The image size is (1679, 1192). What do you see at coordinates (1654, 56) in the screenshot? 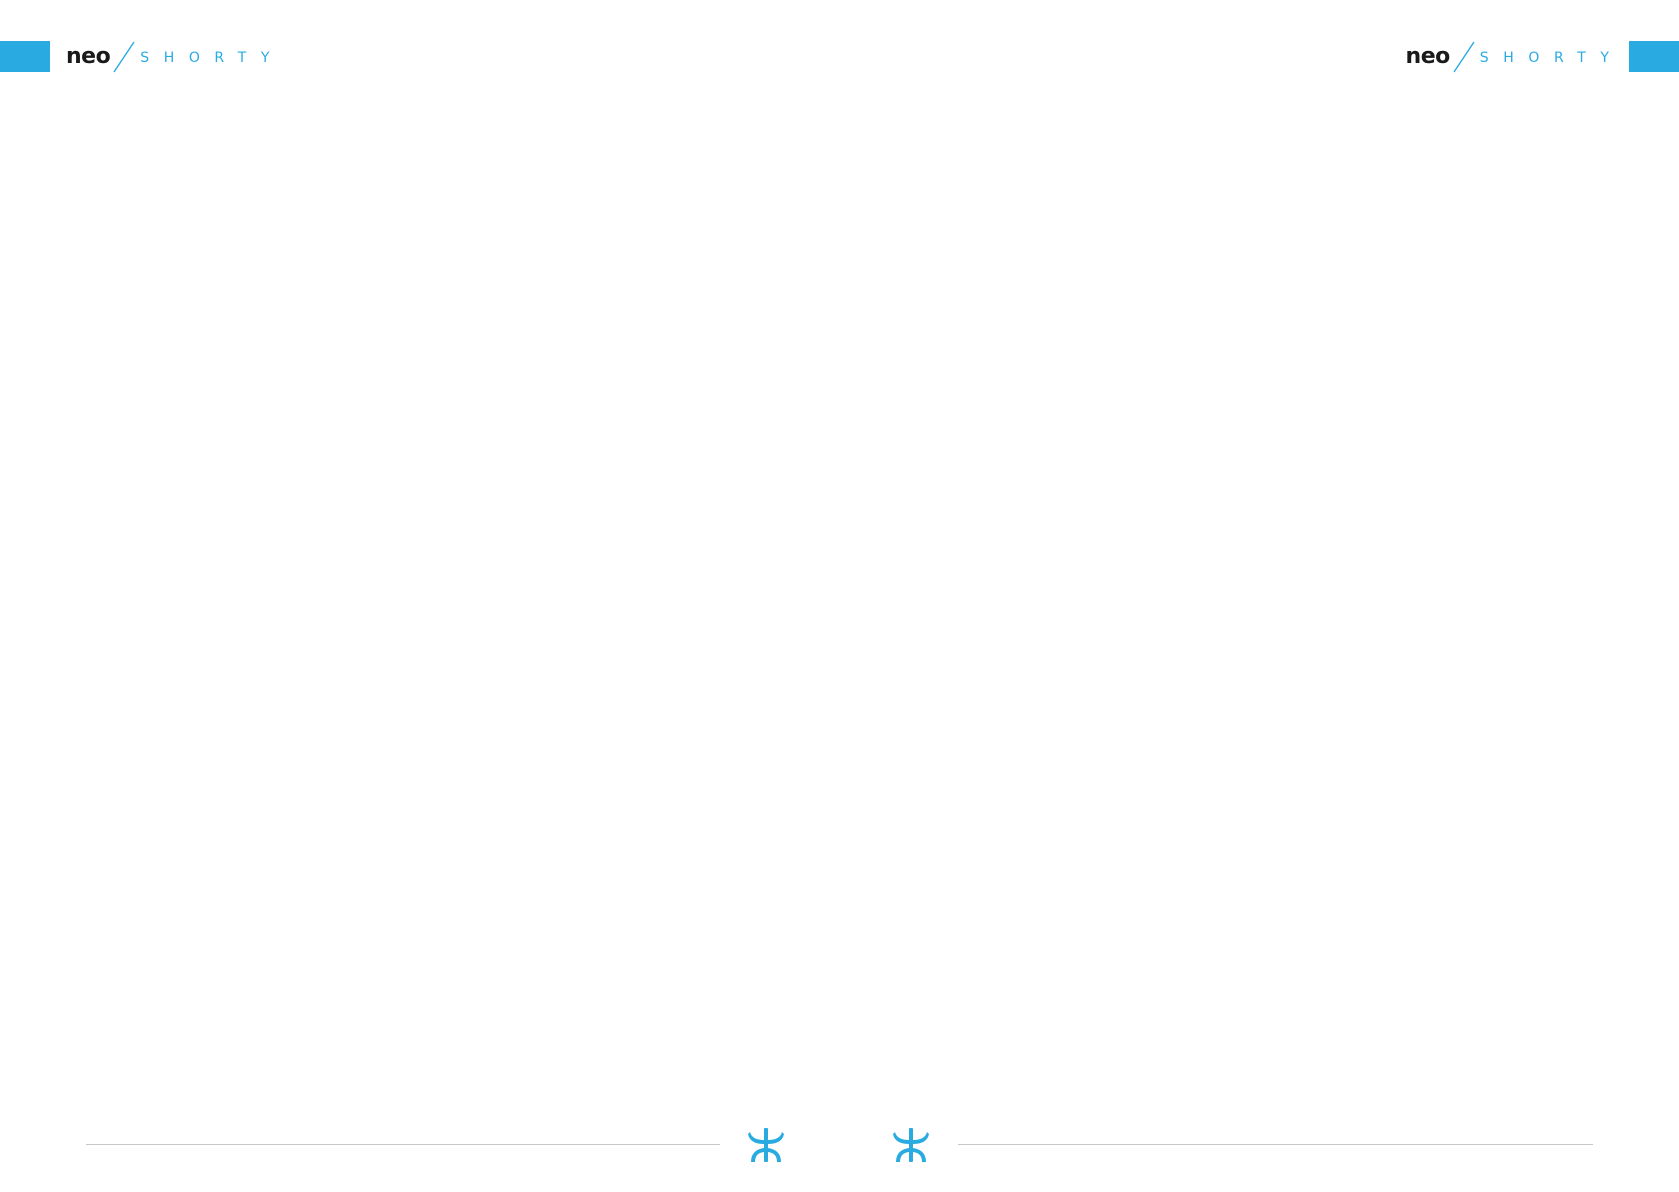
I see `right-corner-tab` at bounding box center [1654, 56].